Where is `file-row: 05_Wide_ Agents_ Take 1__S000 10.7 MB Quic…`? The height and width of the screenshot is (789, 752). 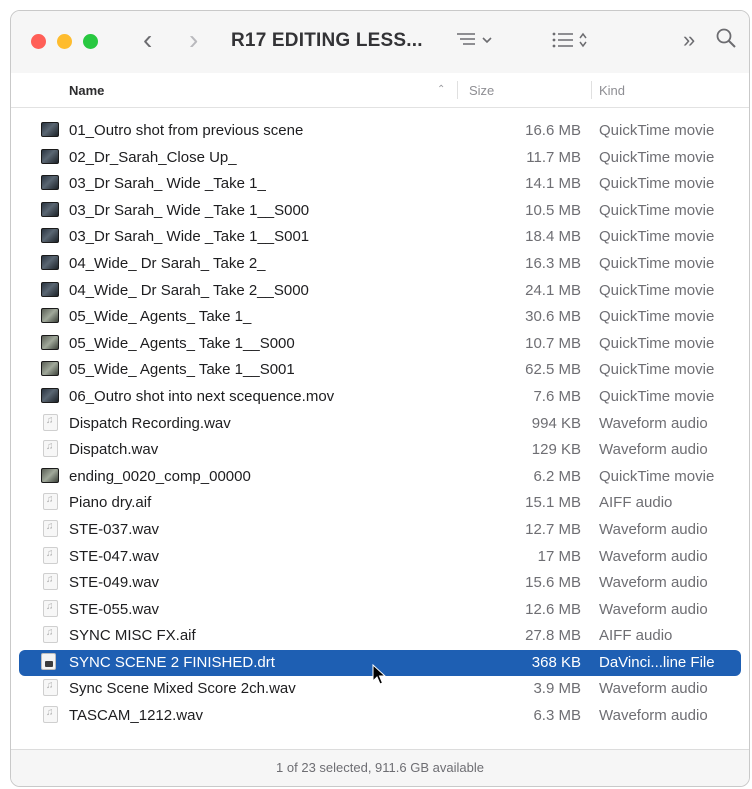
file-row: 05_Wide_ Agents_ Take 1__S000 10.7 MB Quic… is located at coordinates (380, 344).